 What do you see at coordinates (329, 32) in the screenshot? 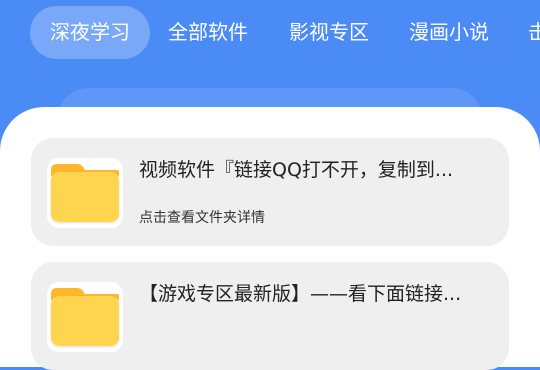
I see `tab-film-zone: 影视专区` at bounding box center [329, 32].